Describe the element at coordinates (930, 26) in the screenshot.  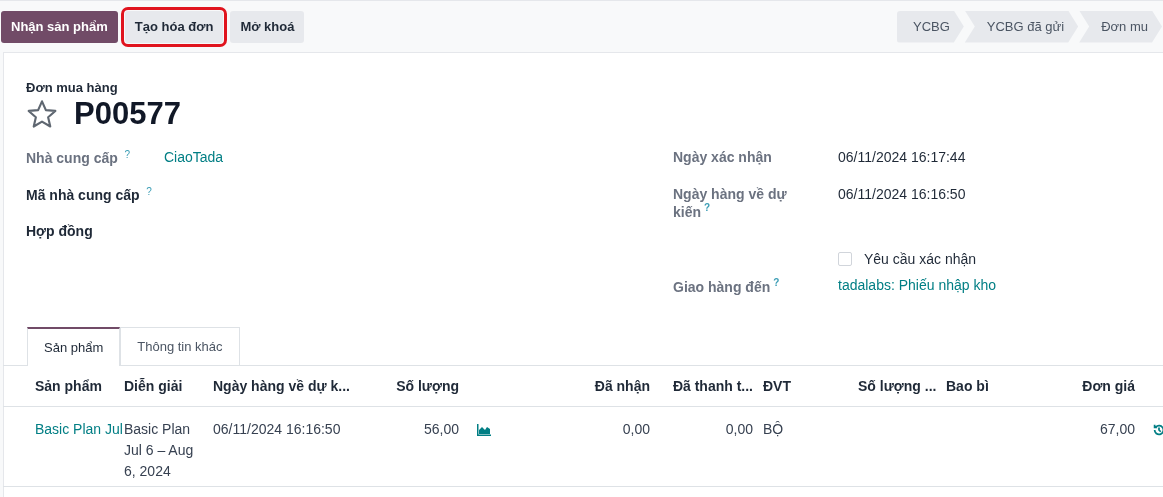
I see `status-stage: YCBG` at that location.